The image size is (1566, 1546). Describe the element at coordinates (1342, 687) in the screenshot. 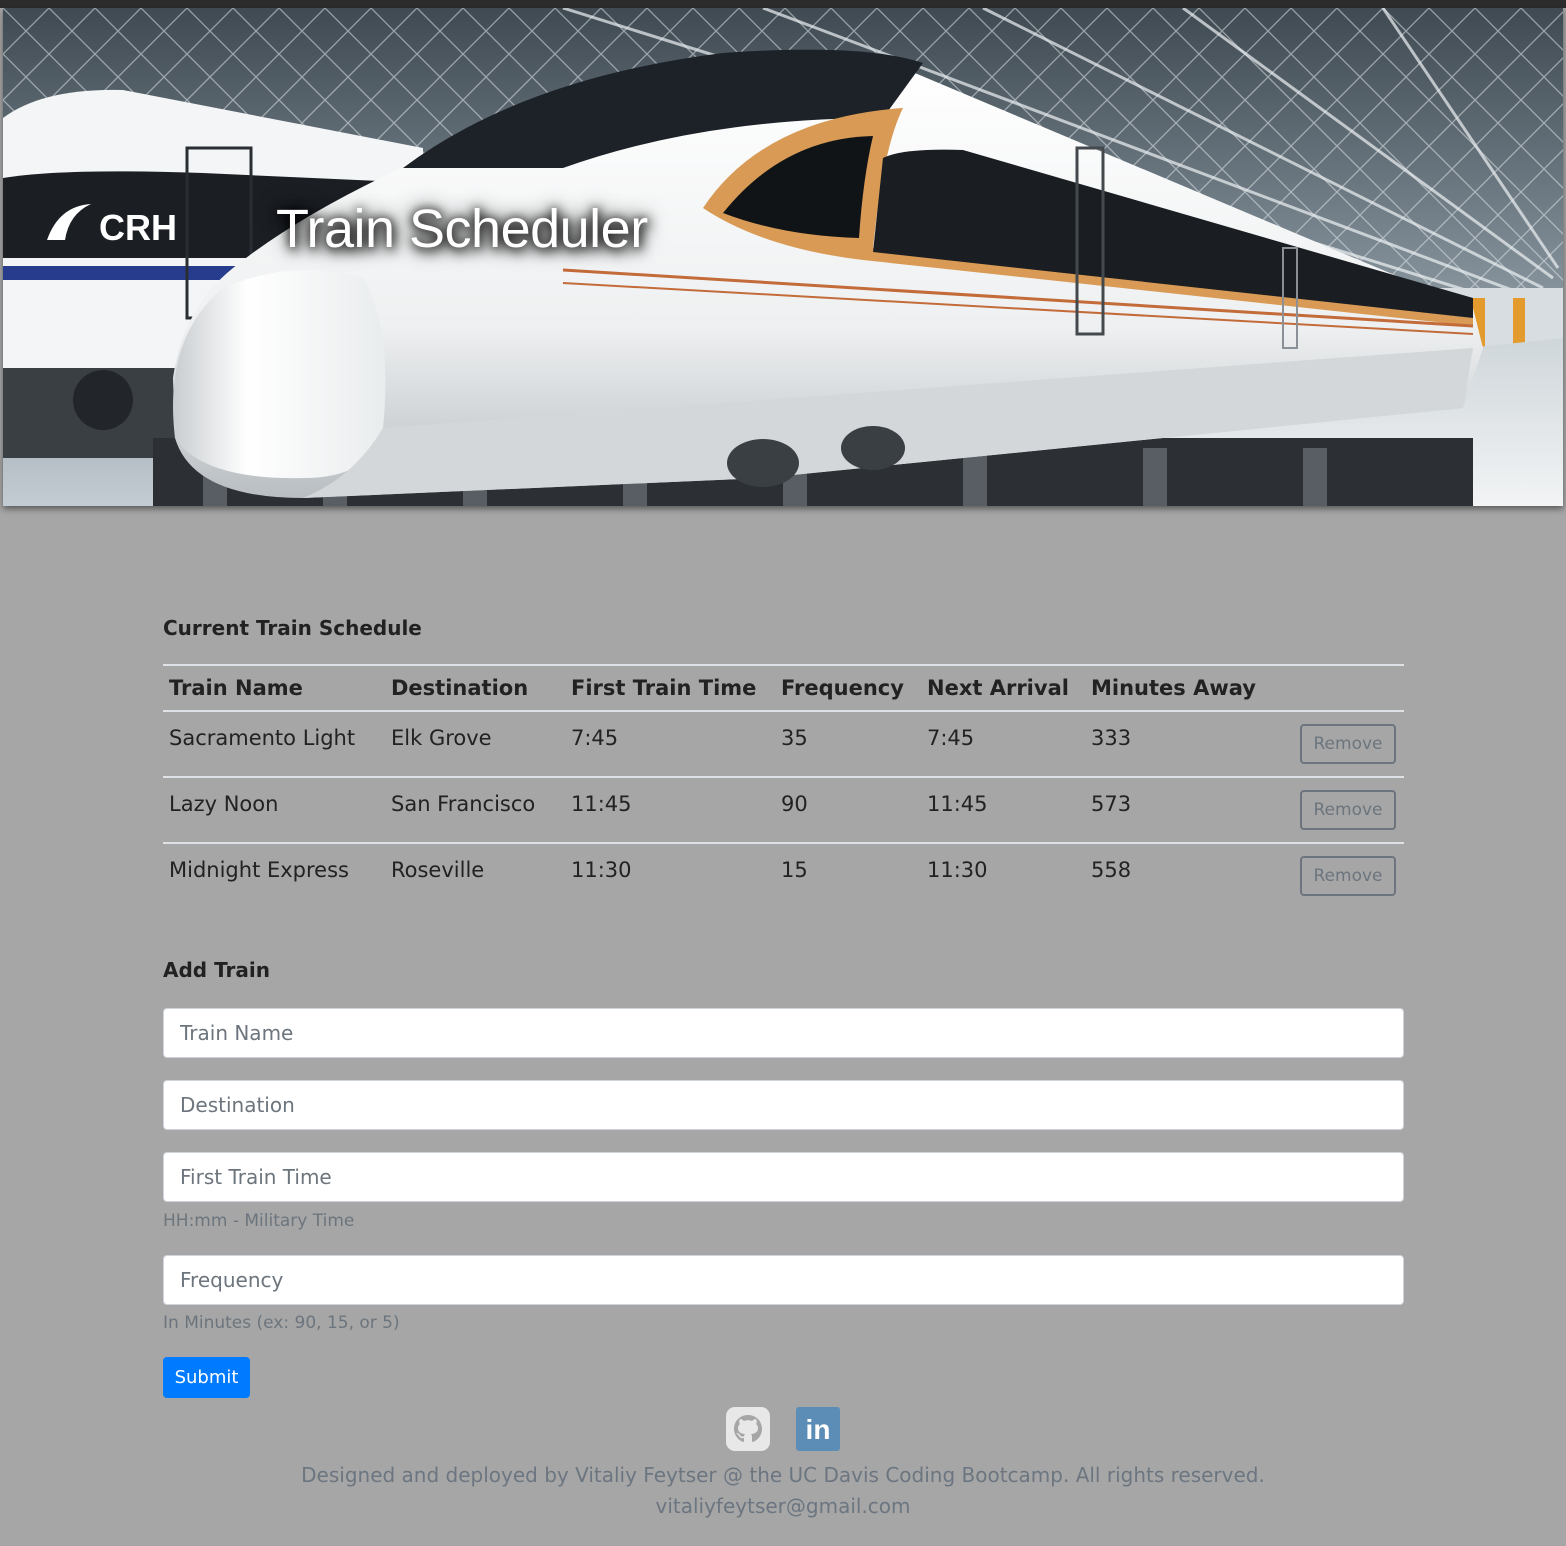

I see `col-actions` at that location.